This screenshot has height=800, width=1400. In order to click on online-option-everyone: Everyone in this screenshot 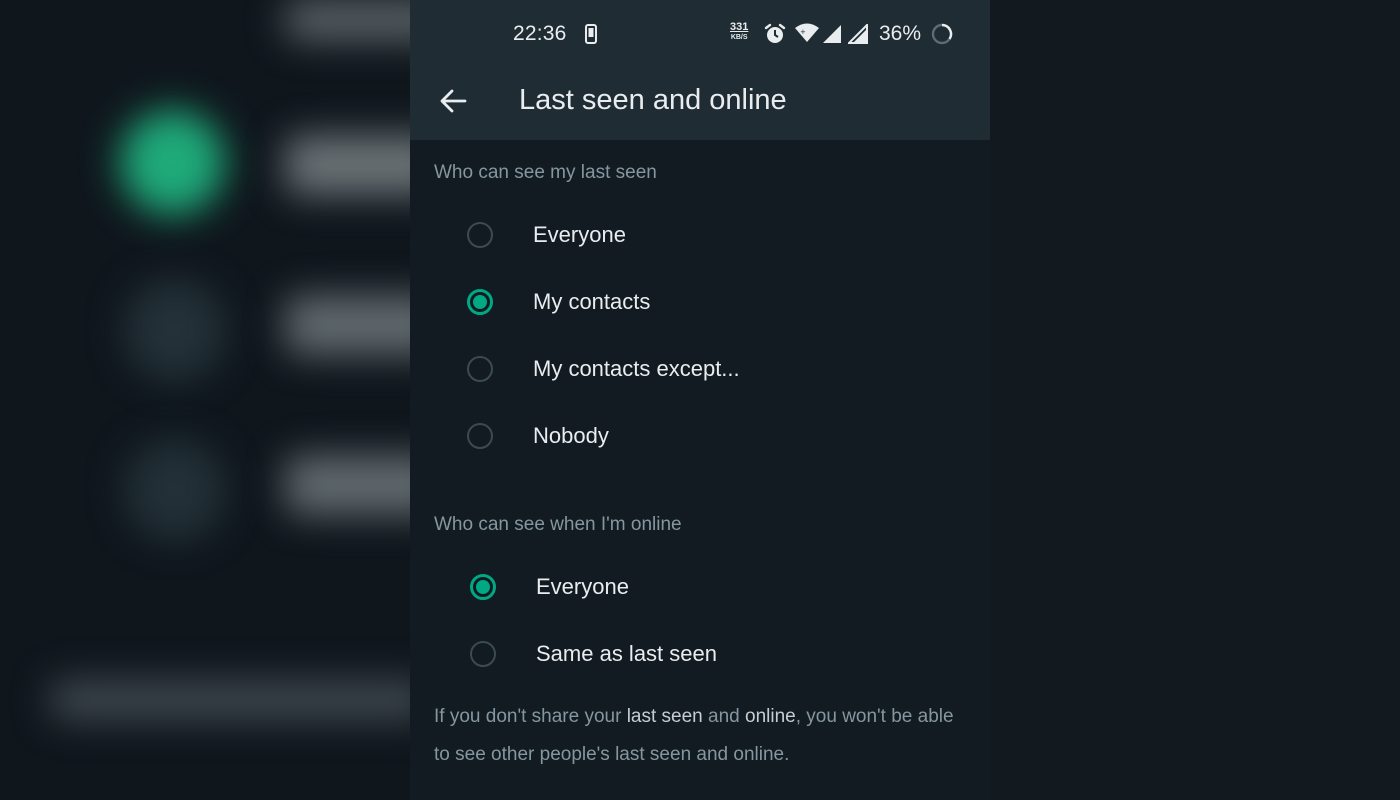, I will do `click(713, 587)`.